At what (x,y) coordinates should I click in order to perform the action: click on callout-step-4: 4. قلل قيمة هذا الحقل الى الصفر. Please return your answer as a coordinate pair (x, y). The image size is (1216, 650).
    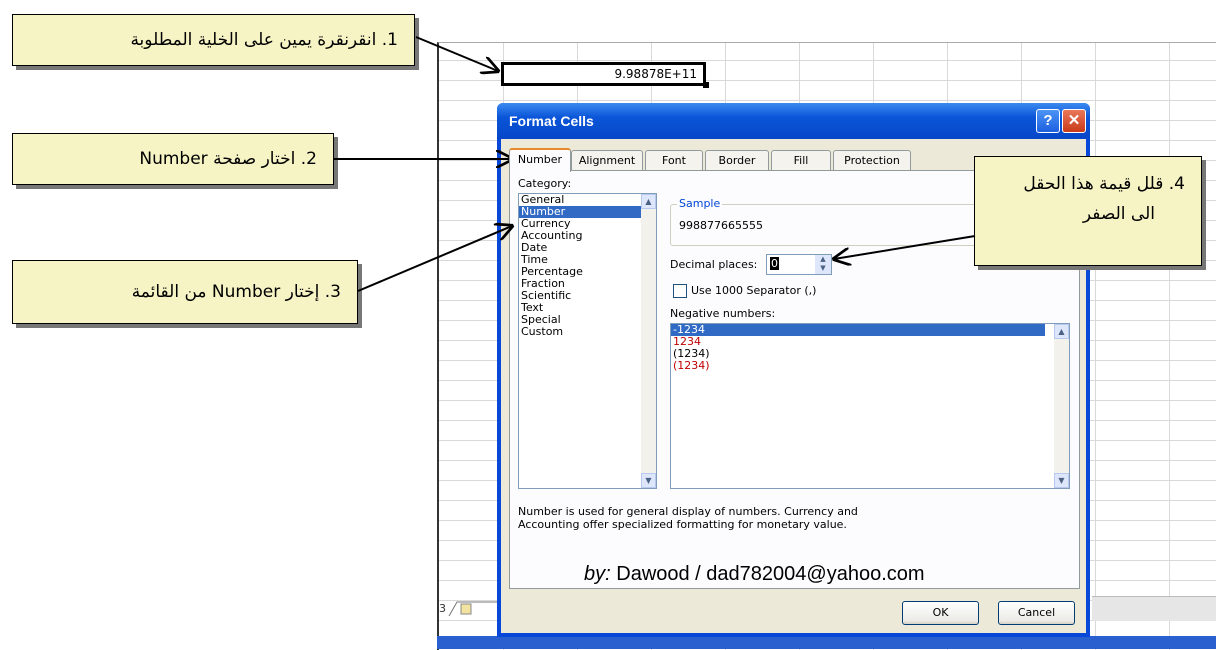
    Looking at the image, I should click on (1088, 211).